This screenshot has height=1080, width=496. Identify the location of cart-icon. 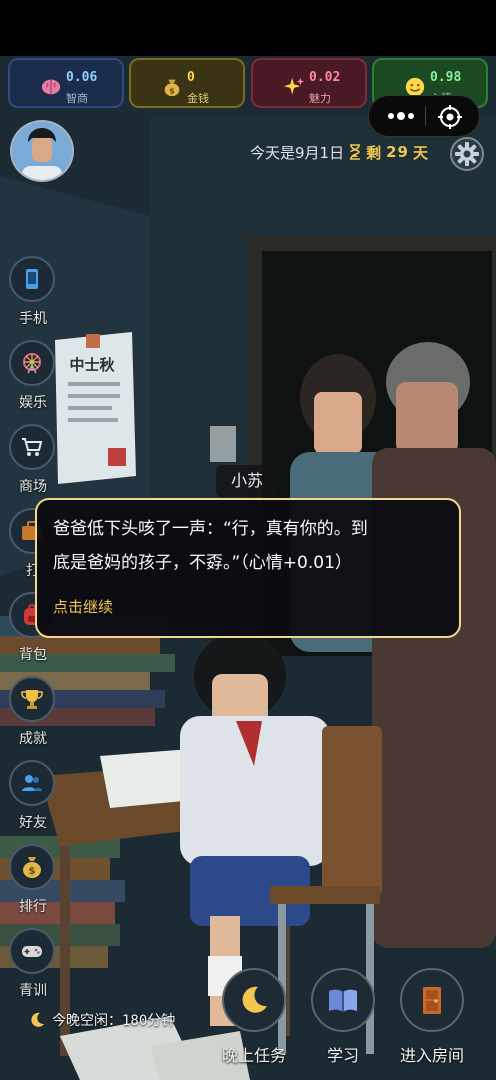
(32, 447).